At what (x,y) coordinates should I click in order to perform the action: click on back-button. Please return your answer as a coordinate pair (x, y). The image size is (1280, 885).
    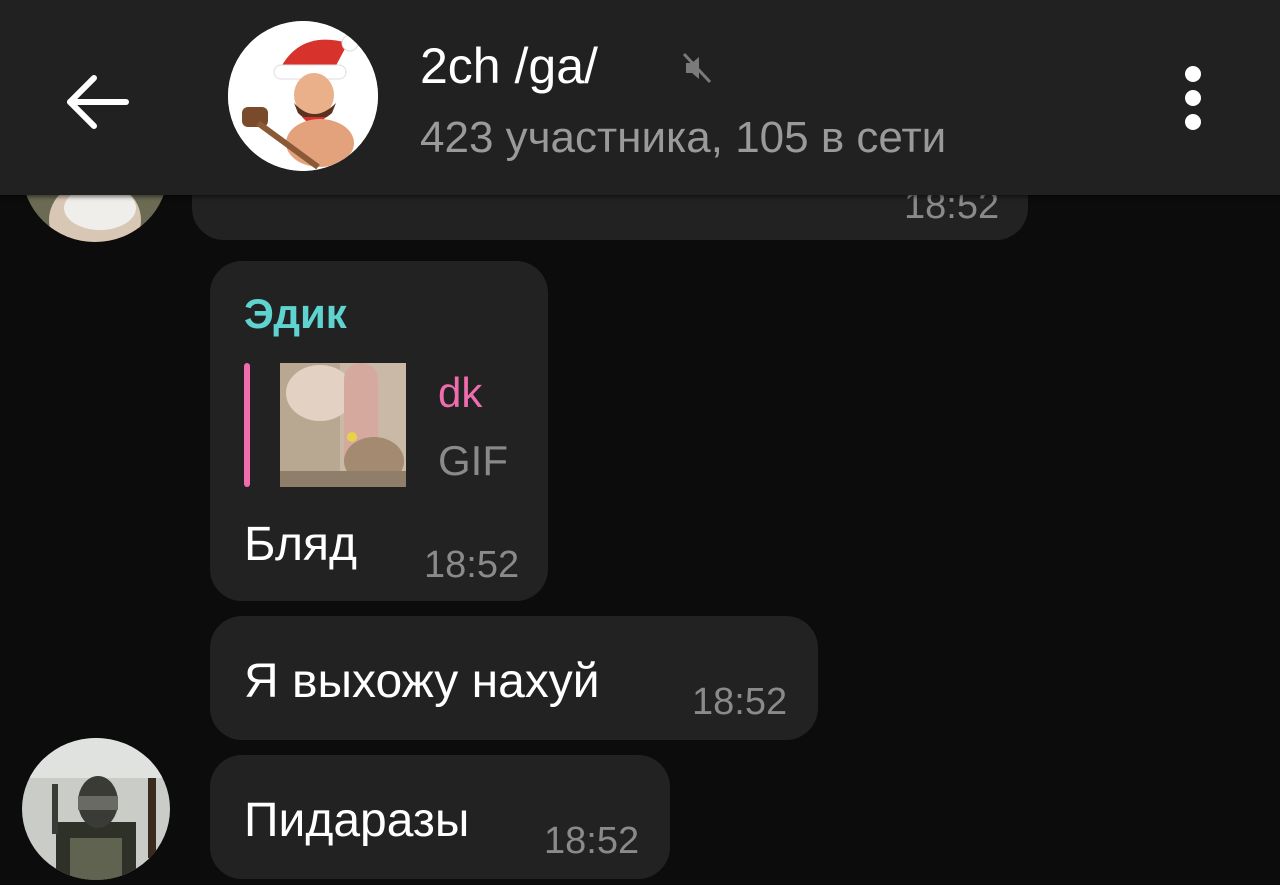
    Looking at the image, I should click on (98, 102).